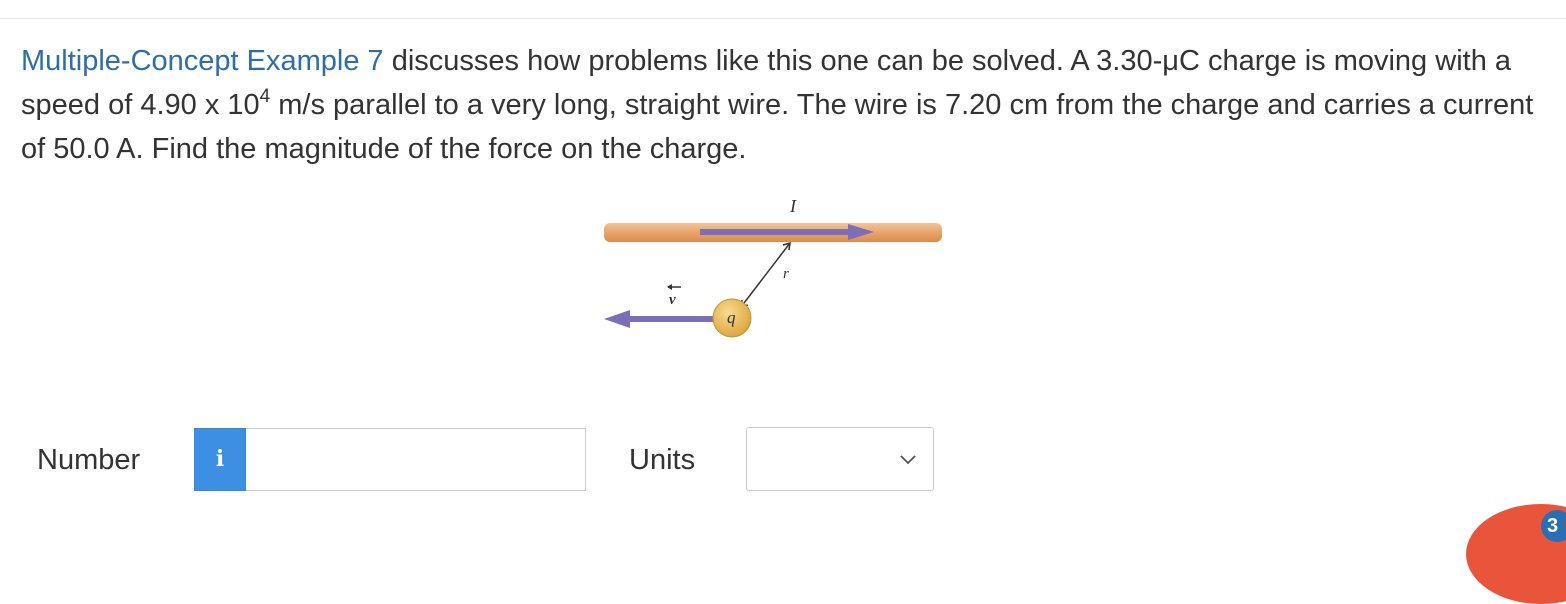 This screenshot has width=1566, height=604. What do you see at coordinates (1553, 526) in the screenshot?
I see `badge-count: 3` at bounding box center [1553, 526].